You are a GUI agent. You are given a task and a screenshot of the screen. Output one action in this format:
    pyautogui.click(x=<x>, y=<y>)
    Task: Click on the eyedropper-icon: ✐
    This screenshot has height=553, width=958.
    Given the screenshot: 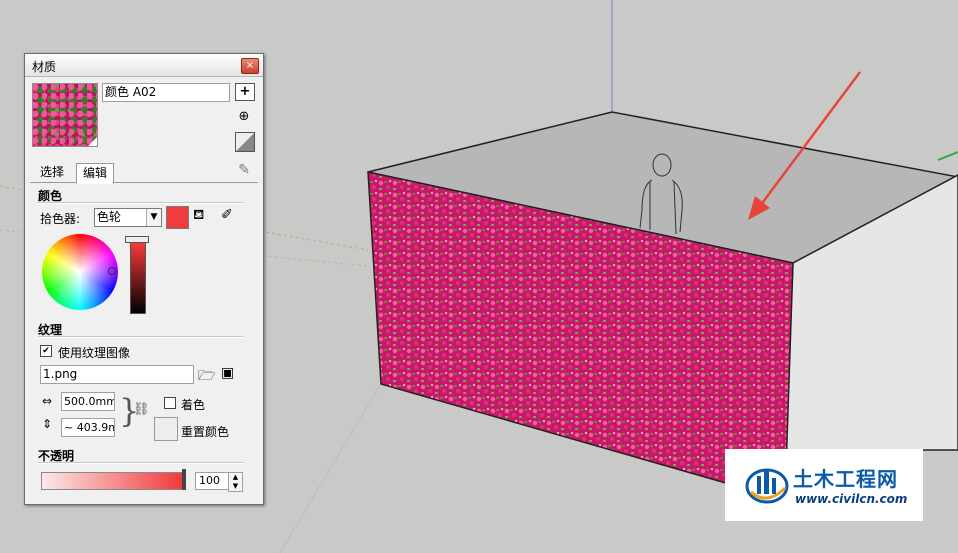 What is the action you would take?
    pyautogui.click(x=227, y=215)
    